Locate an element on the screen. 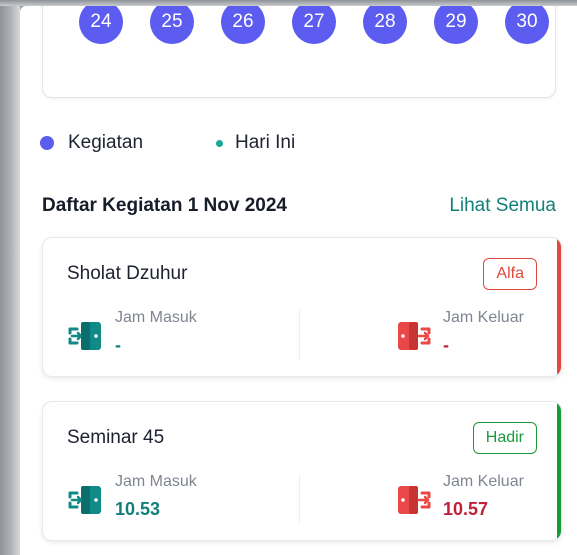  see-all-link: Lihat Semua is located at coordinates (502, 206).